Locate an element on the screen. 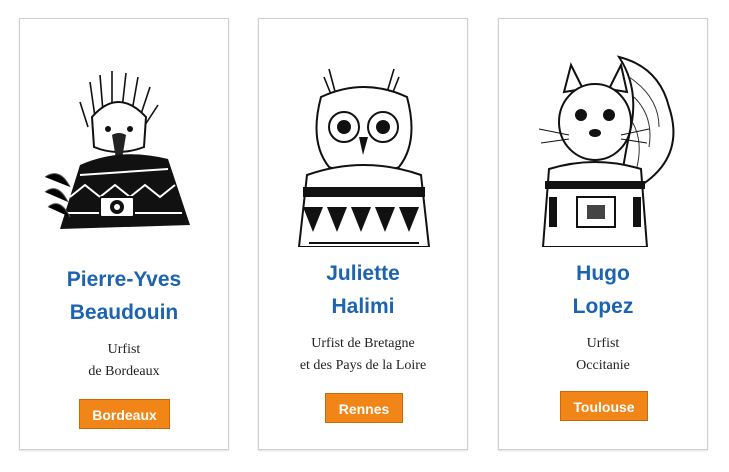 The height and width of the screenshot is (472, 729). toulouse-button: Toulouse is located at coordinates (604, 406).